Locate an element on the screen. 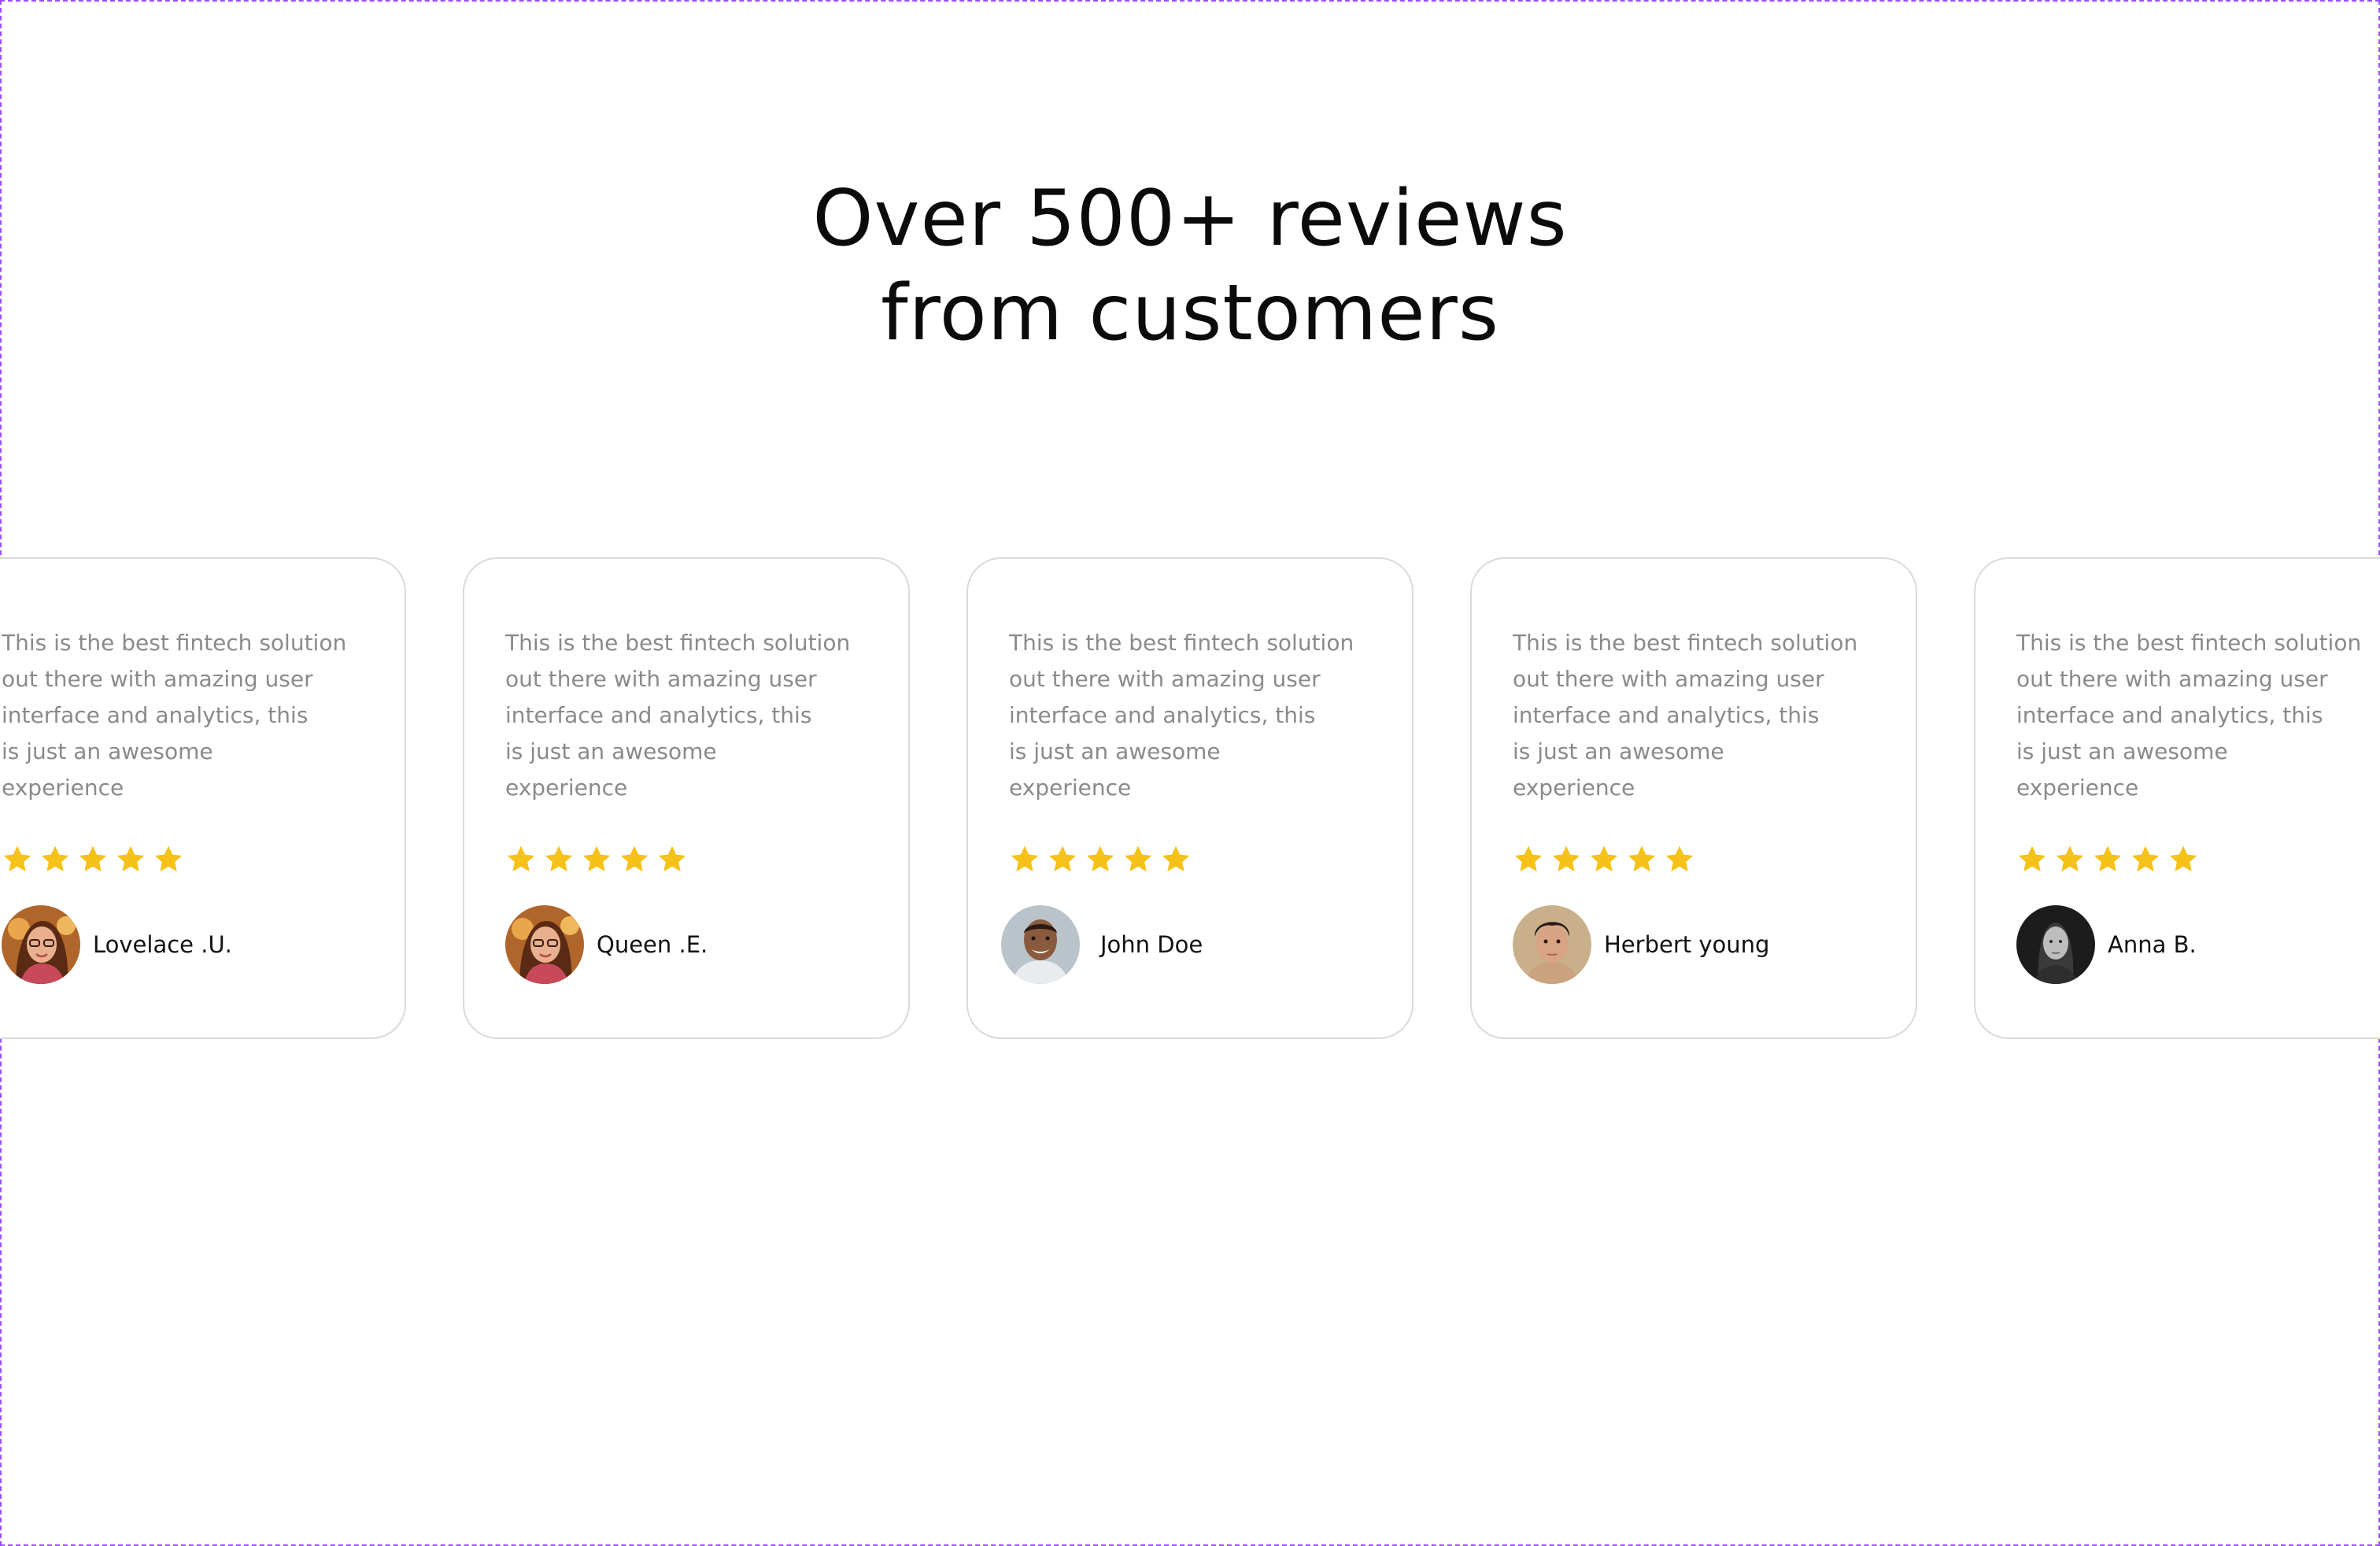  reviewer-name: Anna B. is located at coordinates (2152, 944).